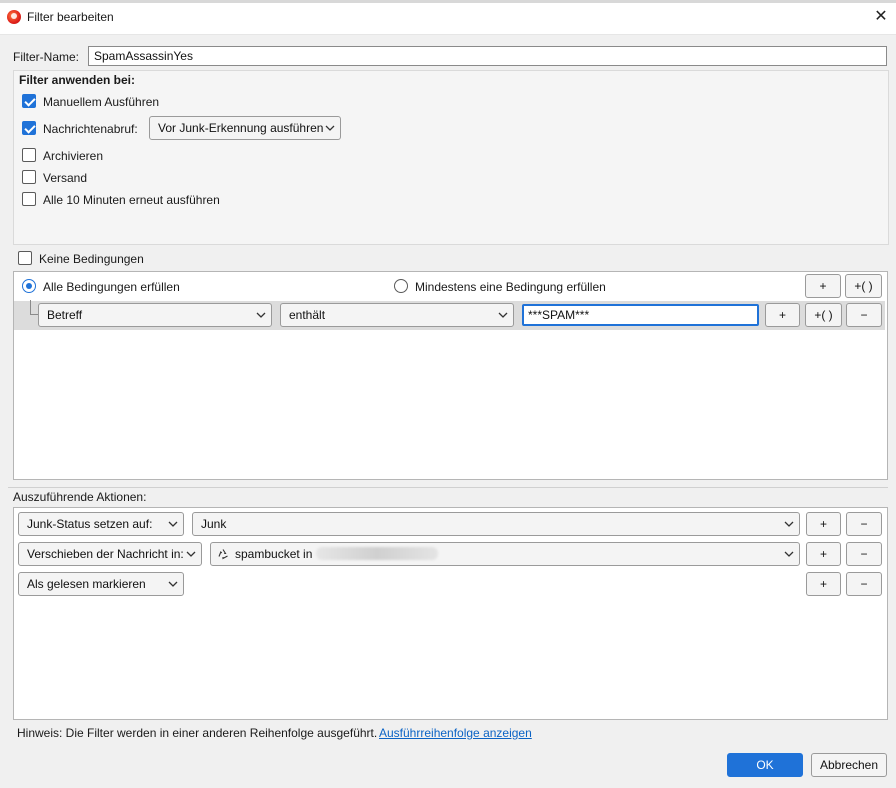 The width and height of the screenshot is (896, 788). I want to click on action-type-dropdown-3: Als gelesen markieren, so click(101, 584).